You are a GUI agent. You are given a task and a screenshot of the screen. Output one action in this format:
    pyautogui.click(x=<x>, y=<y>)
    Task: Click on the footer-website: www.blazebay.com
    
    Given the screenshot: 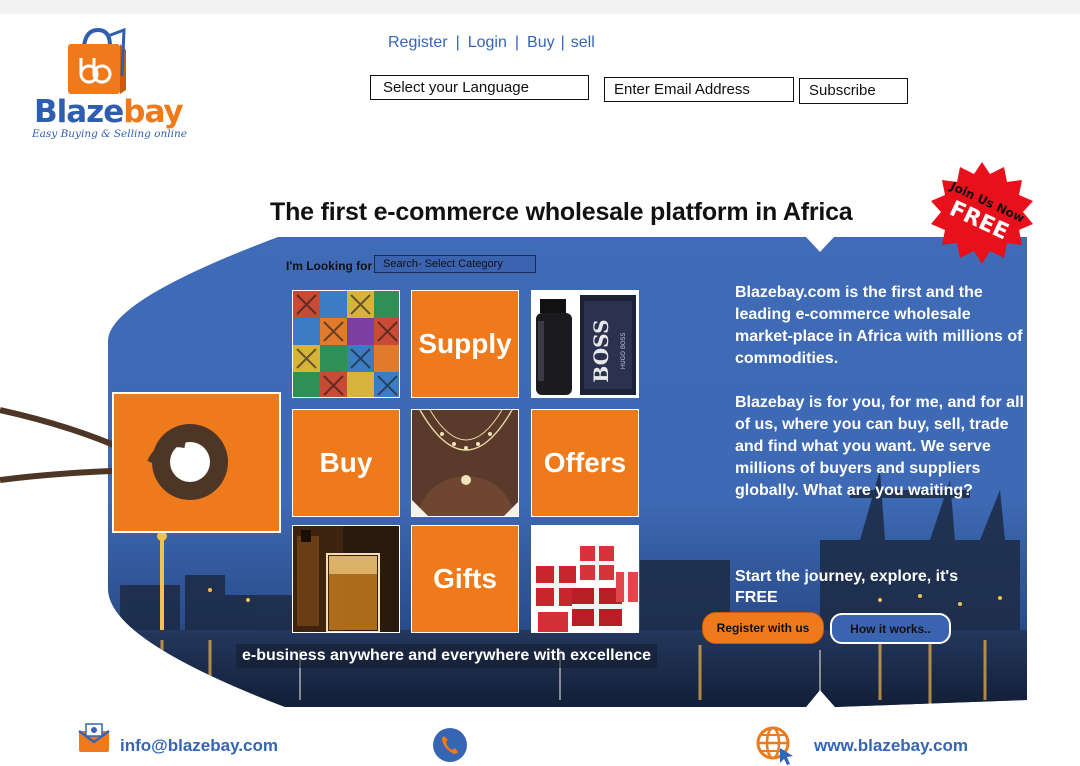 What is the action you would take?
    pyautogui.click(x=891, y=746)
    